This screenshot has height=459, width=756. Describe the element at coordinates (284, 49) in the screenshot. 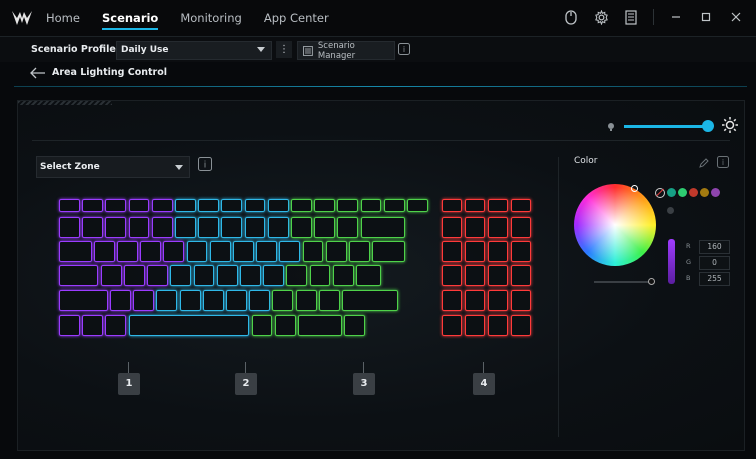

I see `more-options-icon: ⋮` at that location.